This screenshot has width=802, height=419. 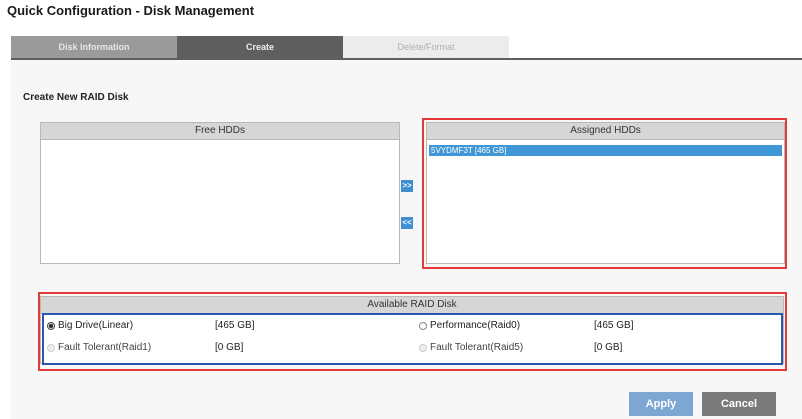 What do you see at coordinates (105, 347) in the screenshot?
I see `raid-option-label: Fault Tolerant(Raid1)` at bounding box center [105, 347].